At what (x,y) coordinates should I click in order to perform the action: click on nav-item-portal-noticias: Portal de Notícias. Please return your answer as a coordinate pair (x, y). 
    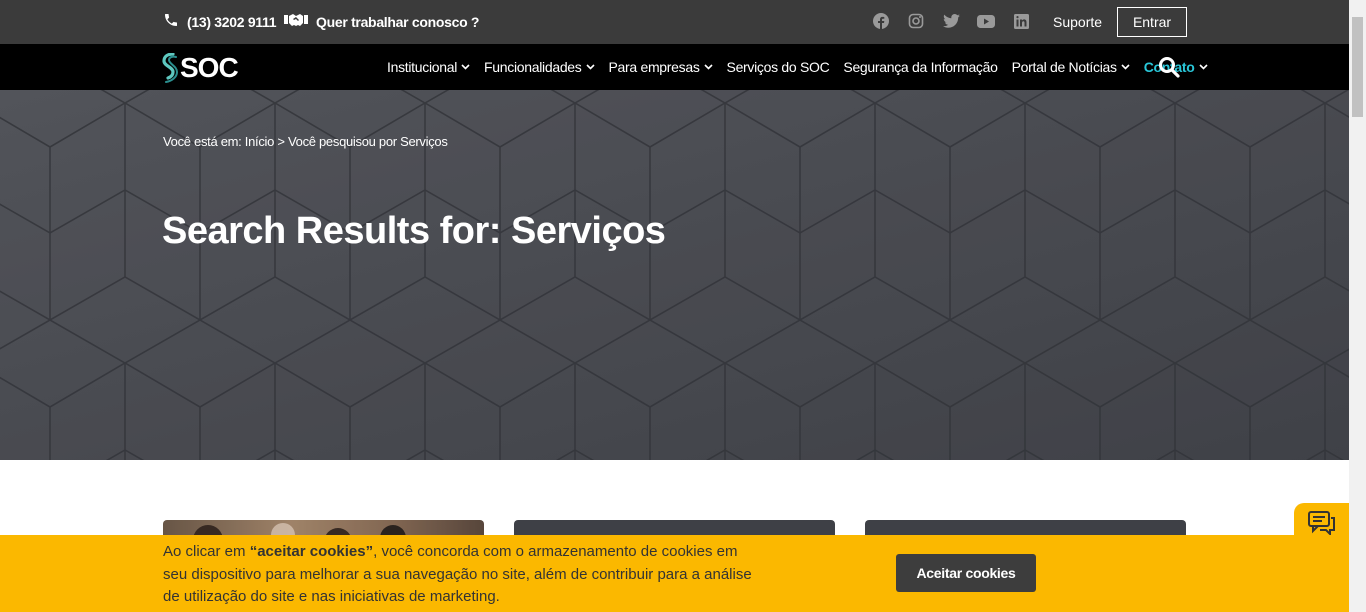
    Looking at the image, I should click on (1071, 67).